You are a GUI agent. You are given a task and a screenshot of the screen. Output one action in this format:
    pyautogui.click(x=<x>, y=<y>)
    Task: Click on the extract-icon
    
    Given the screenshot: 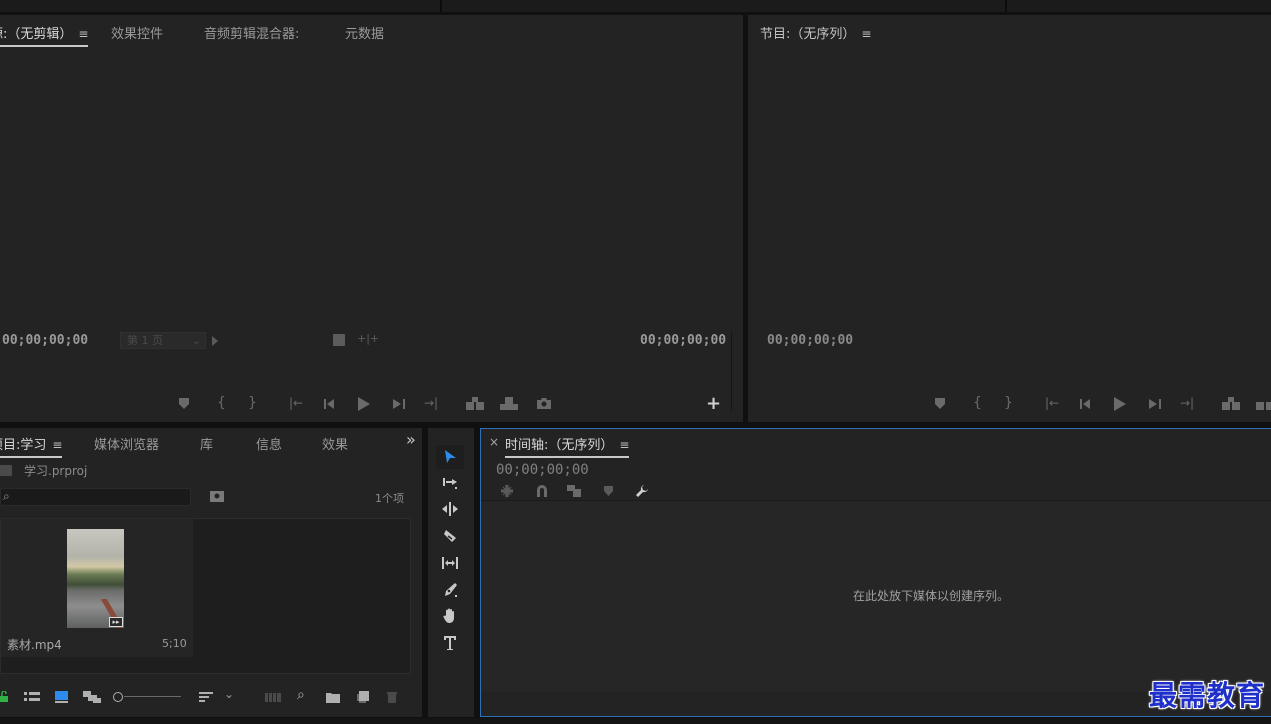 What is the action you would take?
    pyautogui.click(x=1263, y=403)
    